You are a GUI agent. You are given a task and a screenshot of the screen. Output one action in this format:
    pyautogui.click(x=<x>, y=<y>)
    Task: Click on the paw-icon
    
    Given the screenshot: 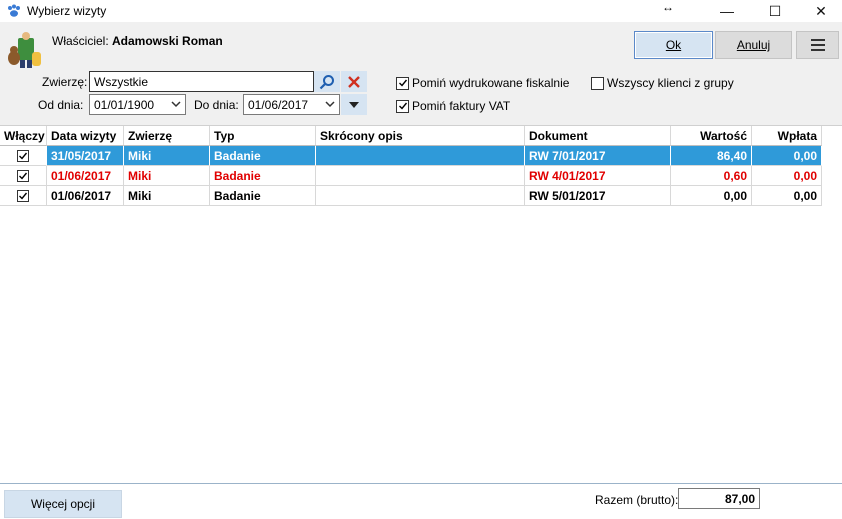 What is the action you would take?
    pyautogui.click(x=14, y=10)
    